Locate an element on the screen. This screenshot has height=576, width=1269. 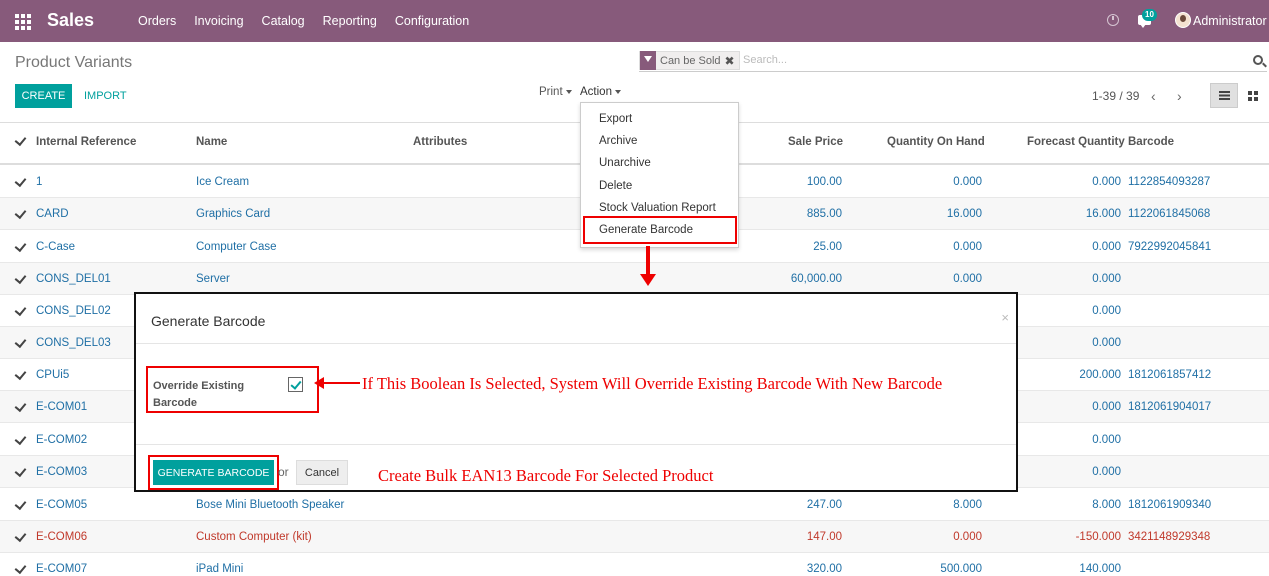
cell-name: Bose Mini Bluetooth Speaker is located at coordinates (270, 505).